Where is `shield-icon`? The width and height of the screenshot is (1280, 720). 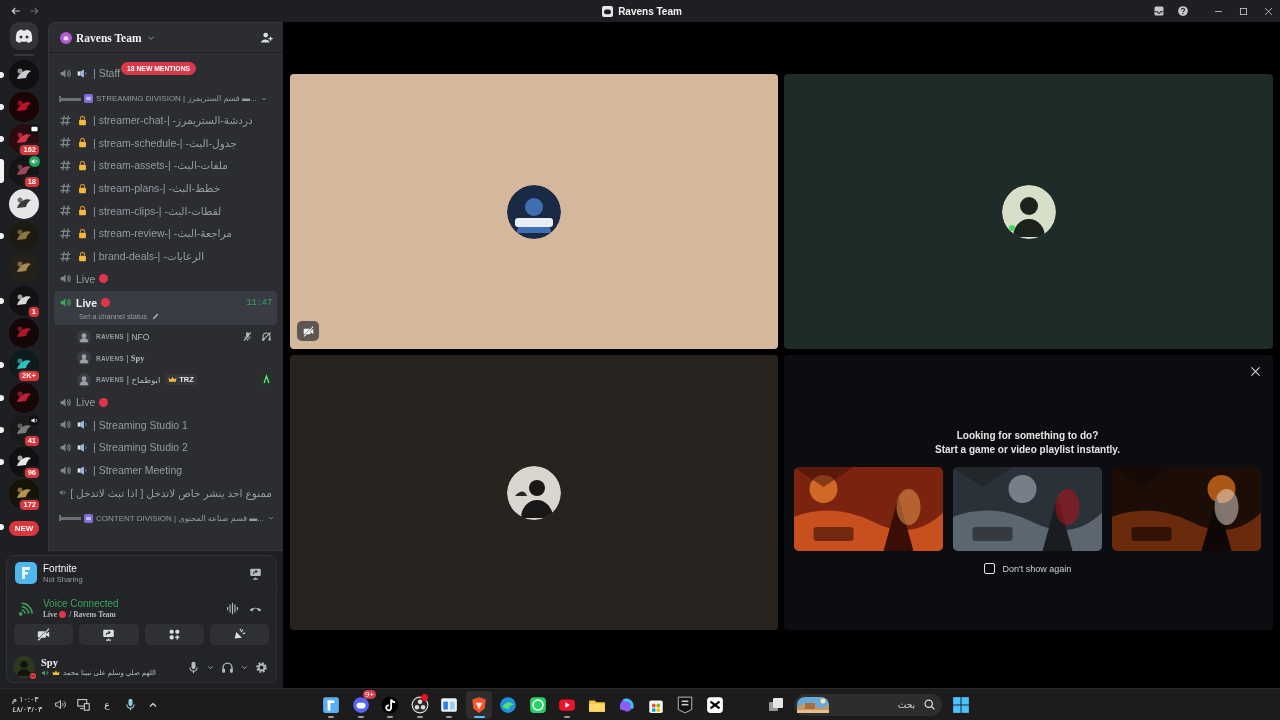 shield-icon is located at coordinates (478, 704).